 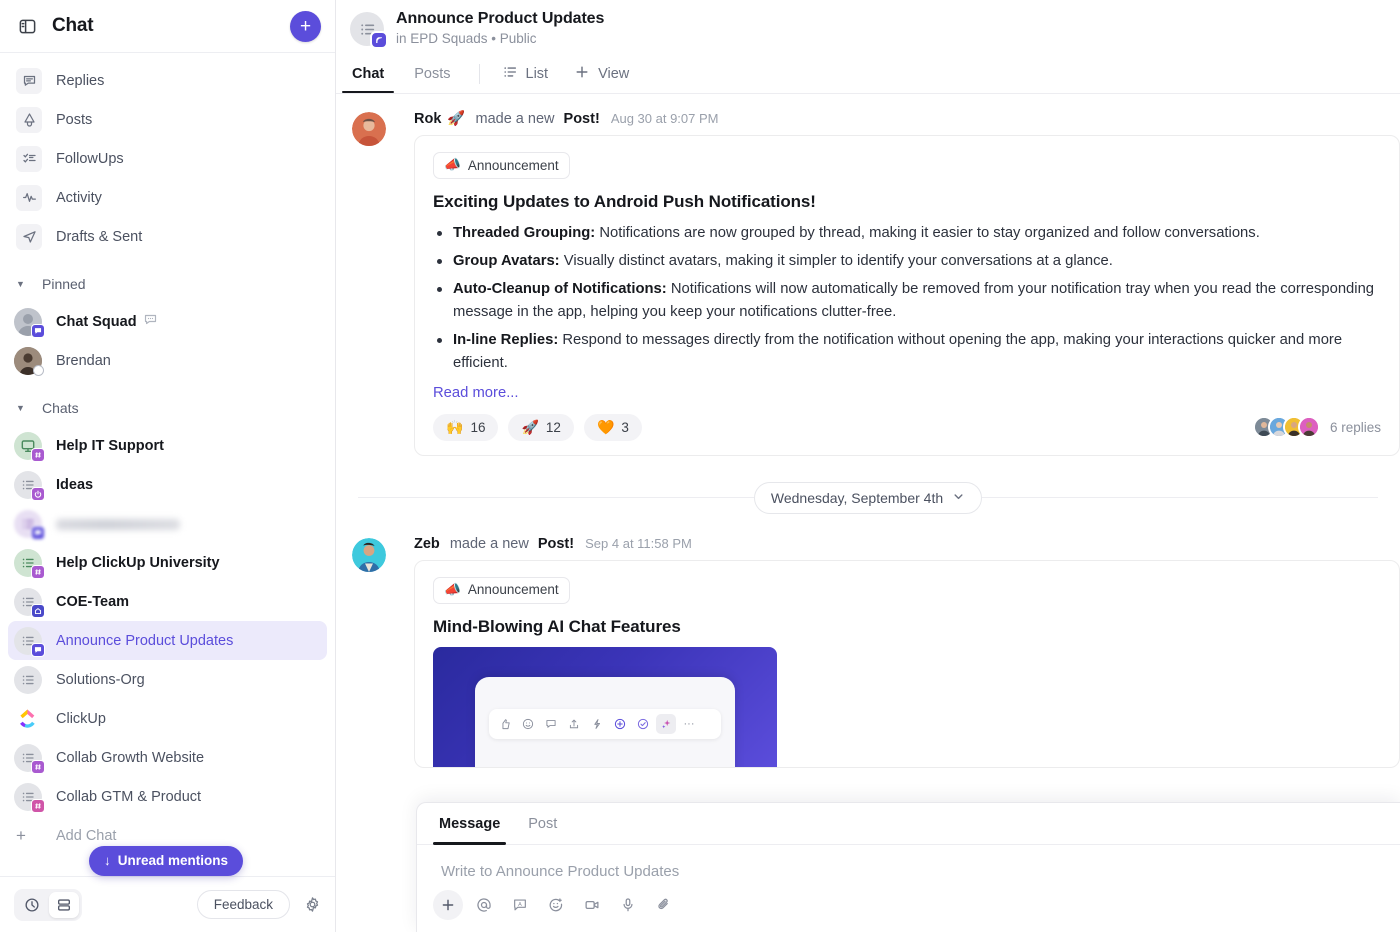 I want to click on sidebar-chat-help-clickup-university: Help ClickUp University, so click(x=167, y=562).